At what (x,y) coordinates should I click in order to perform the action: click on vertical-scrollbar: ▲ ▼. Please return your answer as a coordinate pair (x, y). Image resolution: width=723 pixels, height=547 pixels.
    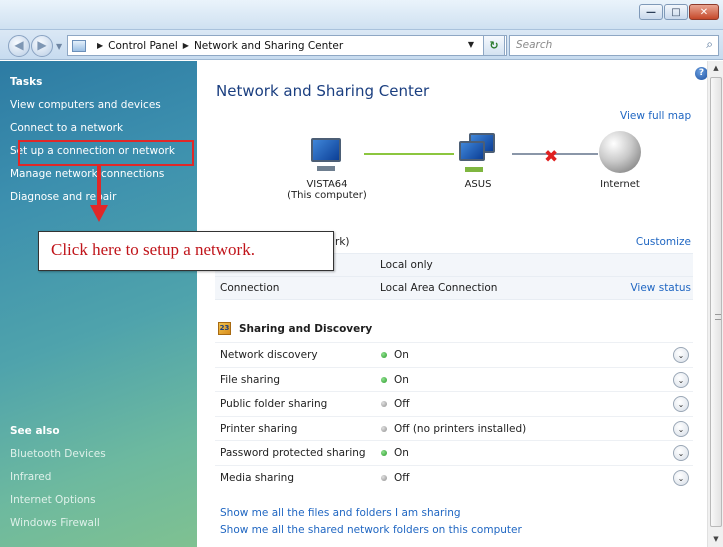
    Looking at the image, I should click on (715, 304).